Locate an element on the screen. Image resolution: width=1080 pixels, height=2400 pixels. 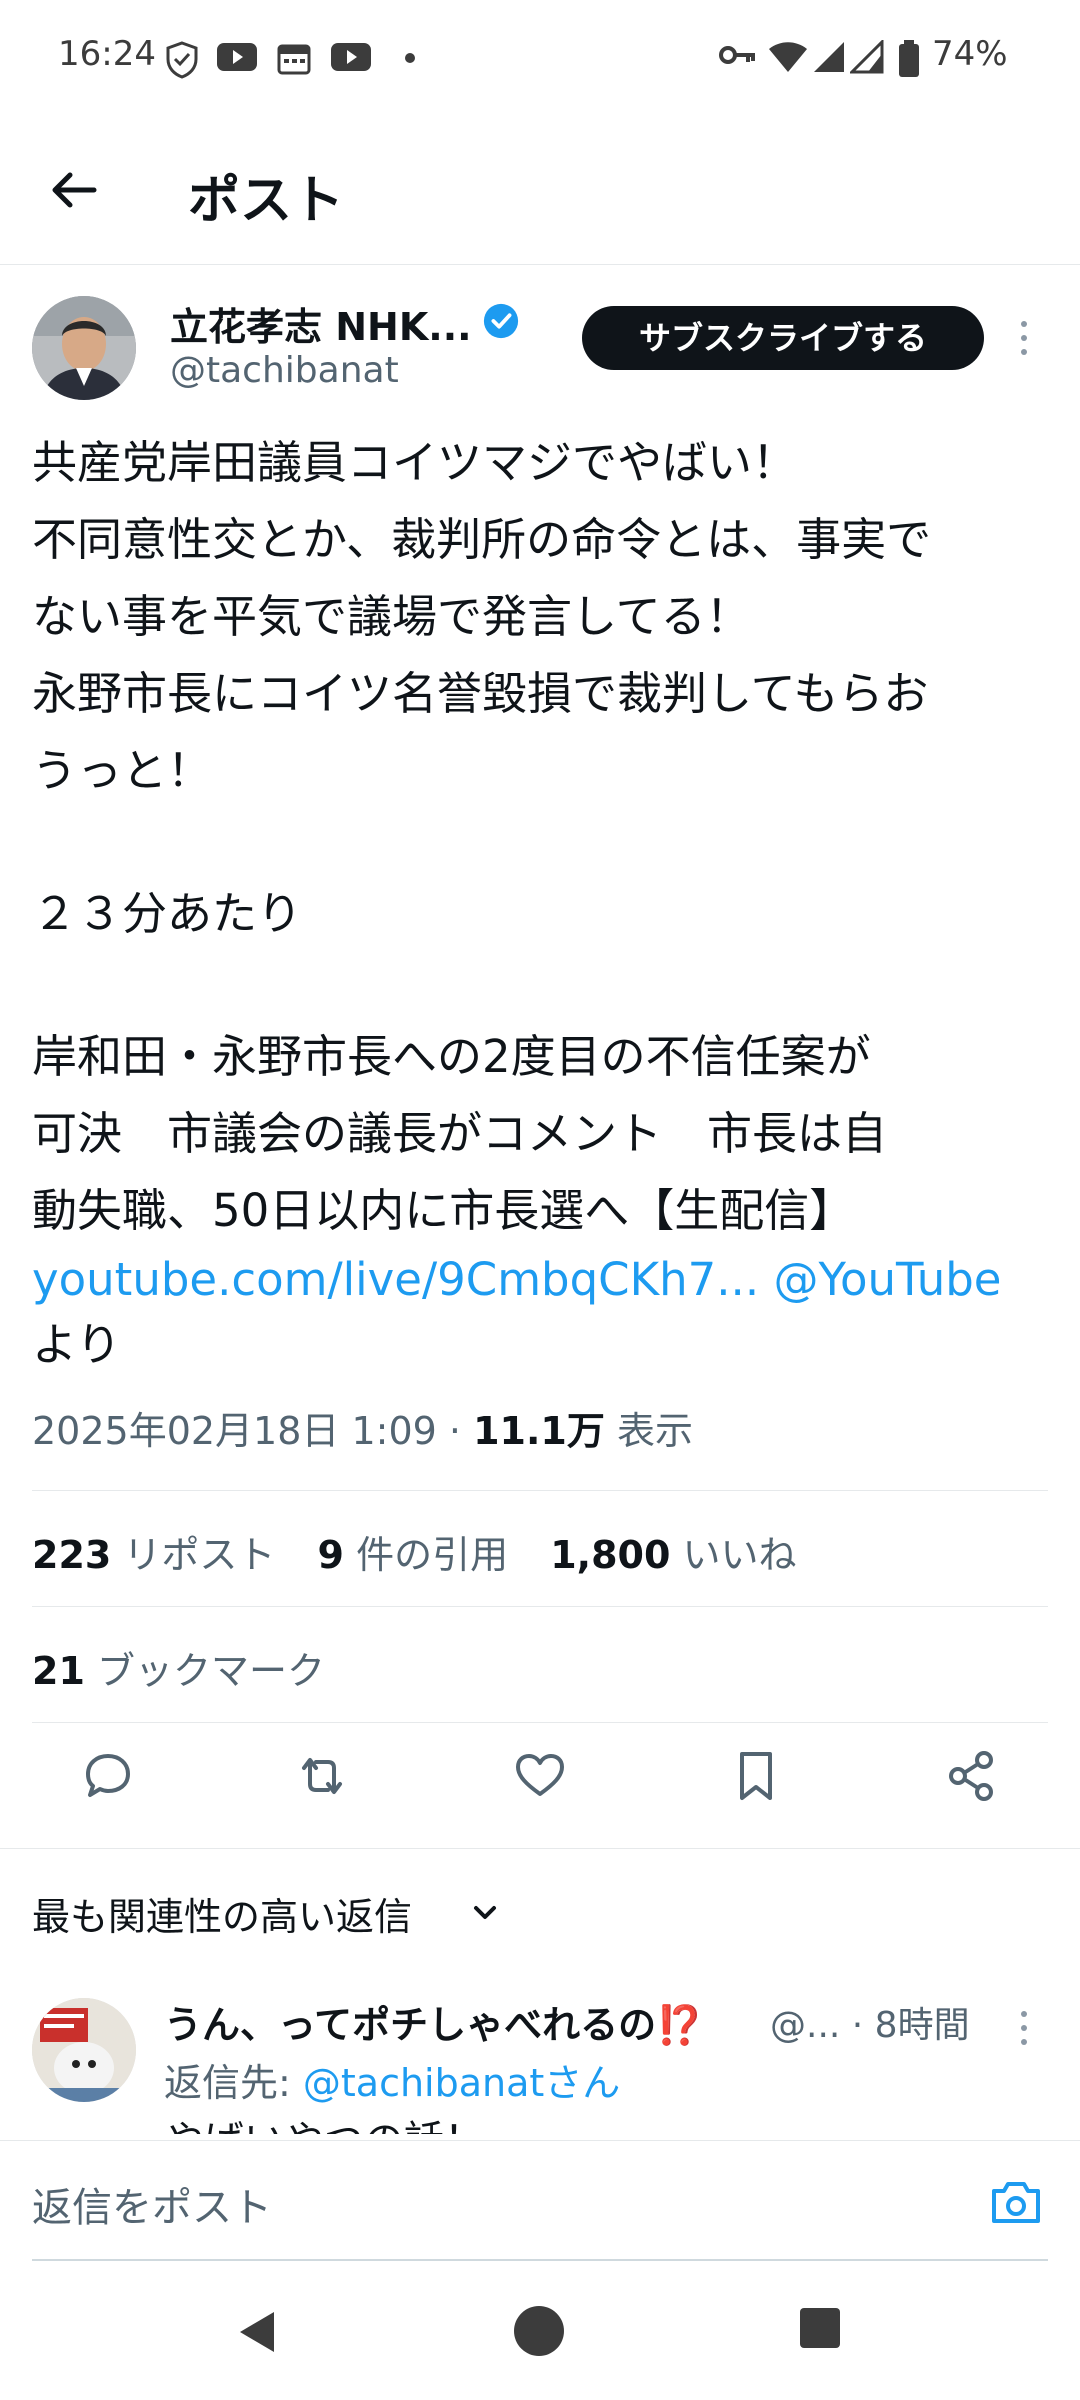
key-icon is located at coordinates (737, 55).